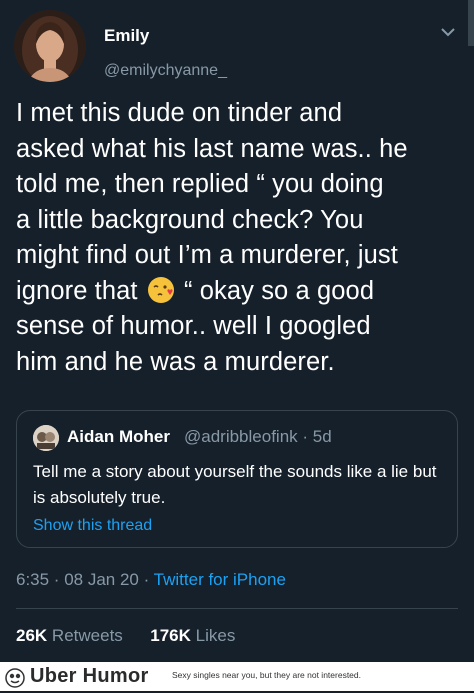 The width and height of the screenshot is (474, 693). I want to click on tweet-meta: 6:35 · 08 Jan 20 · Twitter for iPhone, so click(151, 580).